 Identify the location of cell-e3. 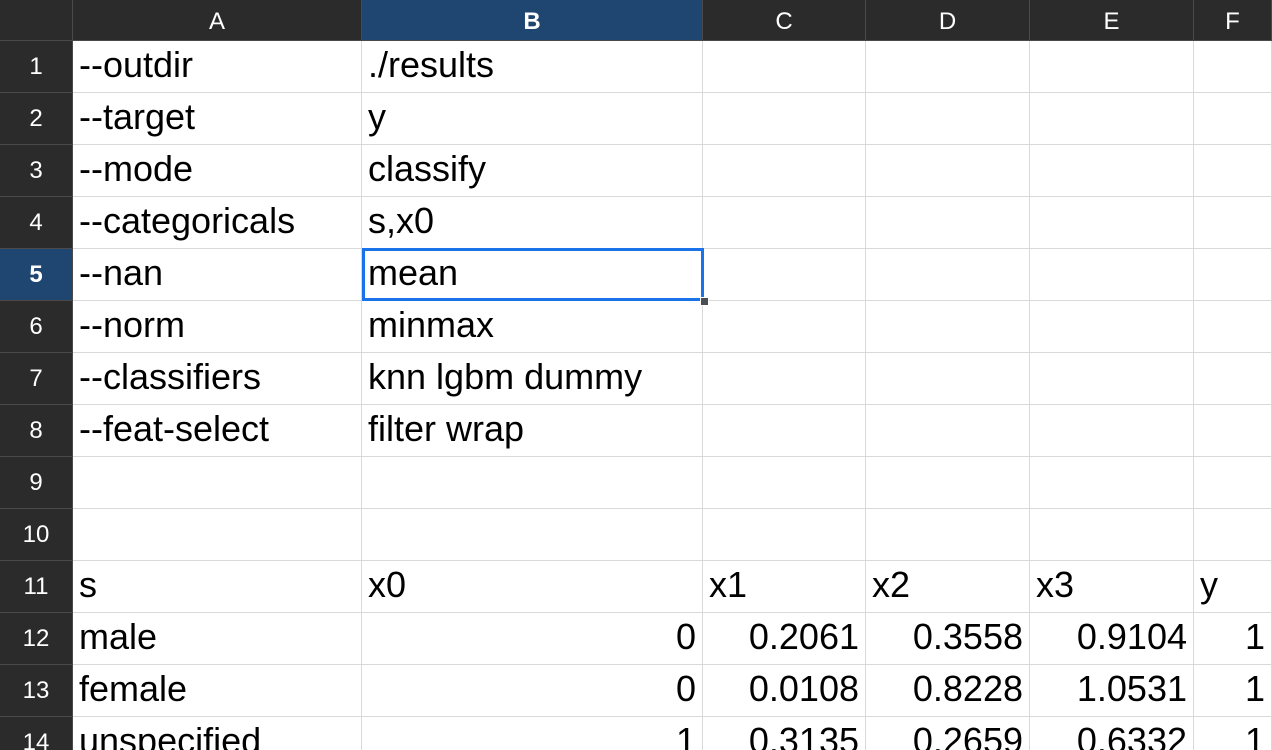
(1112, 171).